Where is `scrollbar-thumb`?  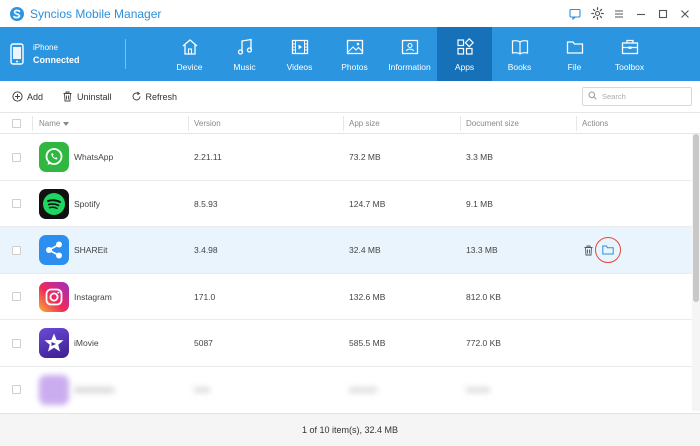 scrollbar-thumb is located at coordinates (696, 218).